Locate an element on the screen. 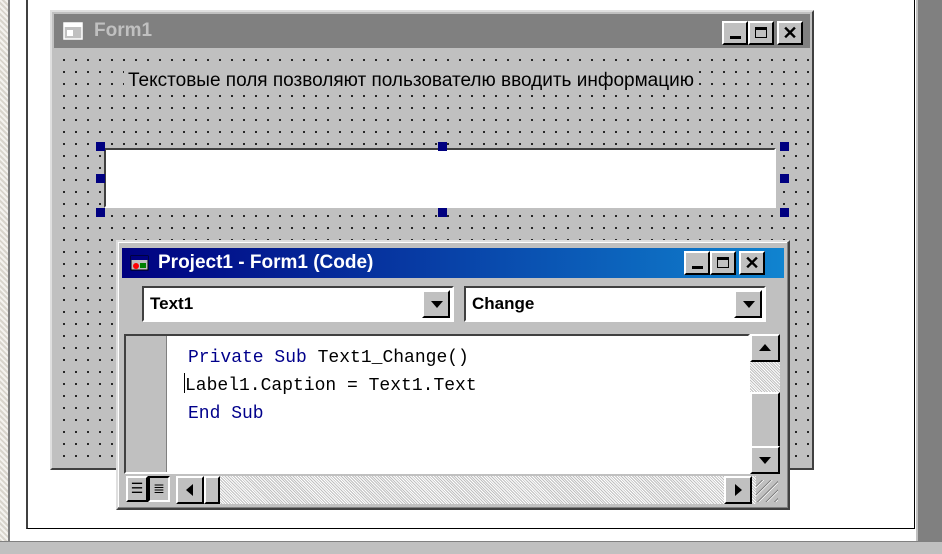 The width and height of the screenshot is (942, 554). ide-left-edge is located at coordinates (9, 276).